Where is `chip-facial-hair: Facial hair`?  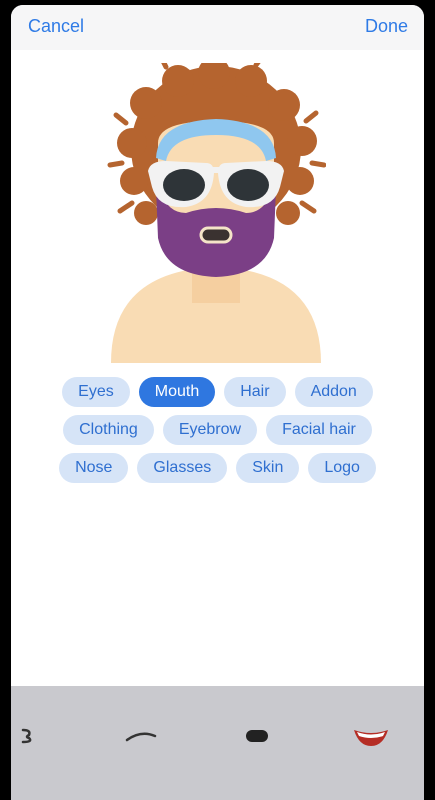 chip-facial-hair: Facial hair is located at coordinates (319, 430).